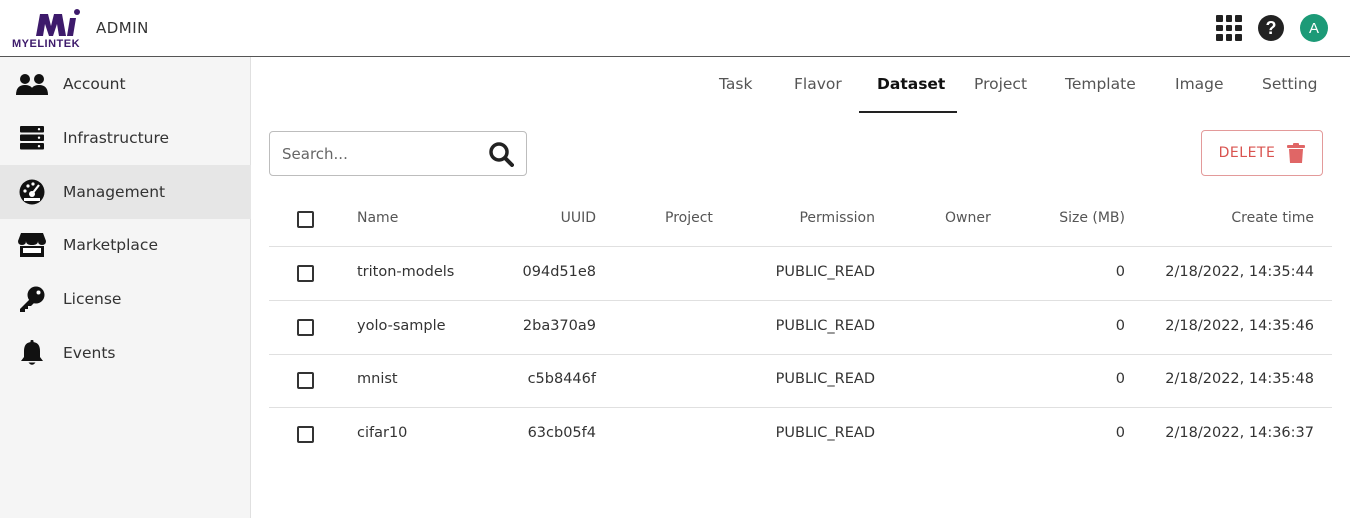 The height and width of the screenshot is (518, 1350). I want to click on cell-name: mnist, so click(377, 379).